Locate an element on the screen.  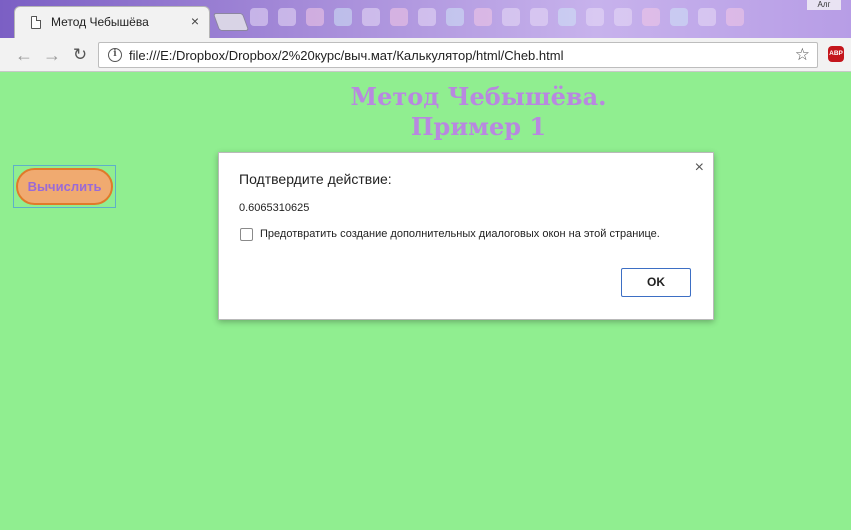
dialog-title: Подтвердите действие: is located at coordinates (315, 179).